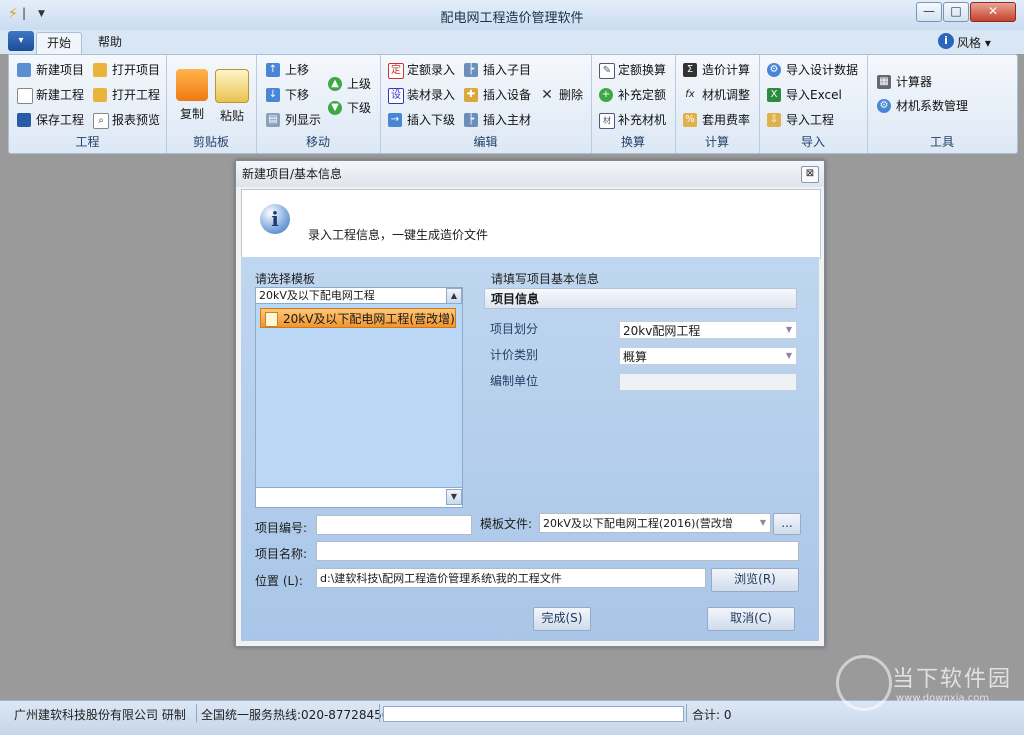 This screenshot has height=735, width=1024. I want to click on quota-entry-button: 定定额录入, so click(421, 70).